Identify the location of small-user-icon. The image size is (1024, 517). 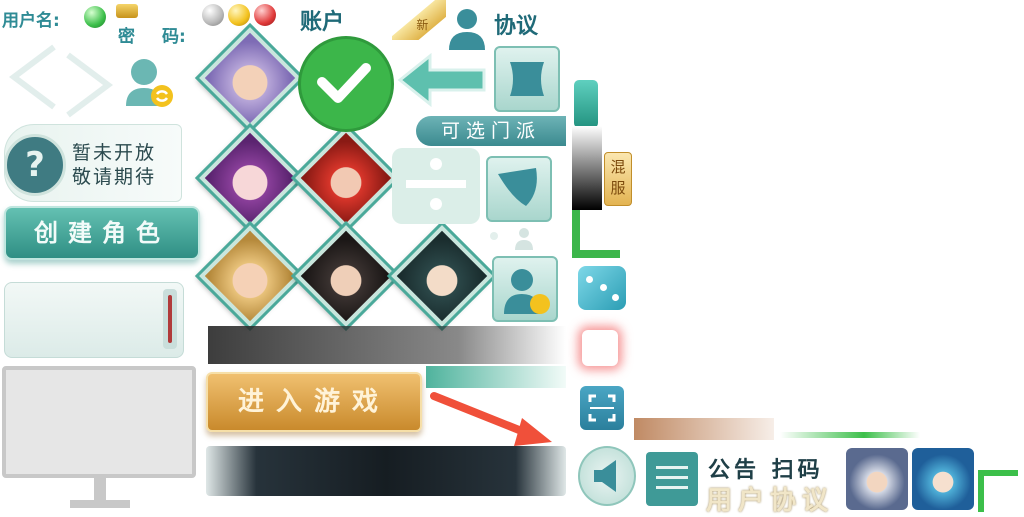
(524, 239).